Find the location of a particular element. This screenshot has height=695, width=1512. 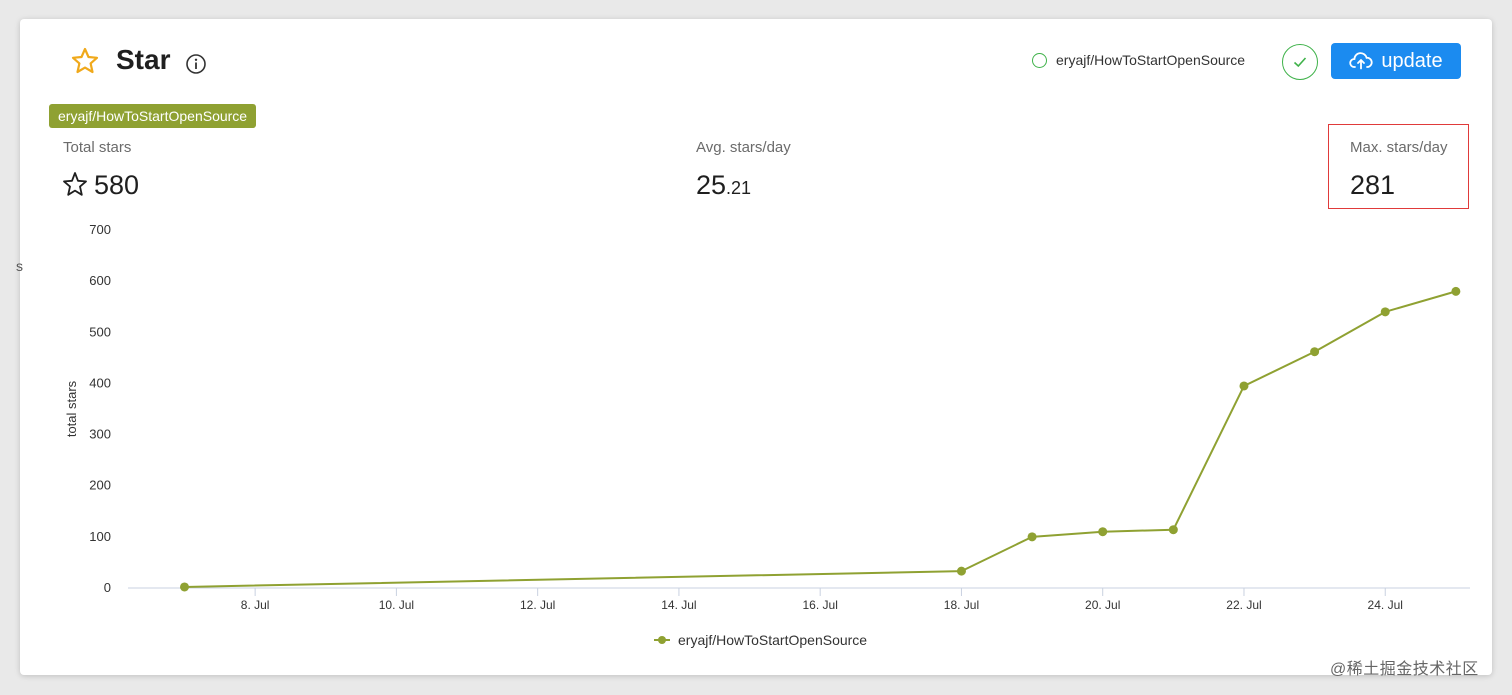

y-tick-label: 400 is located at coordinates (100, 382).